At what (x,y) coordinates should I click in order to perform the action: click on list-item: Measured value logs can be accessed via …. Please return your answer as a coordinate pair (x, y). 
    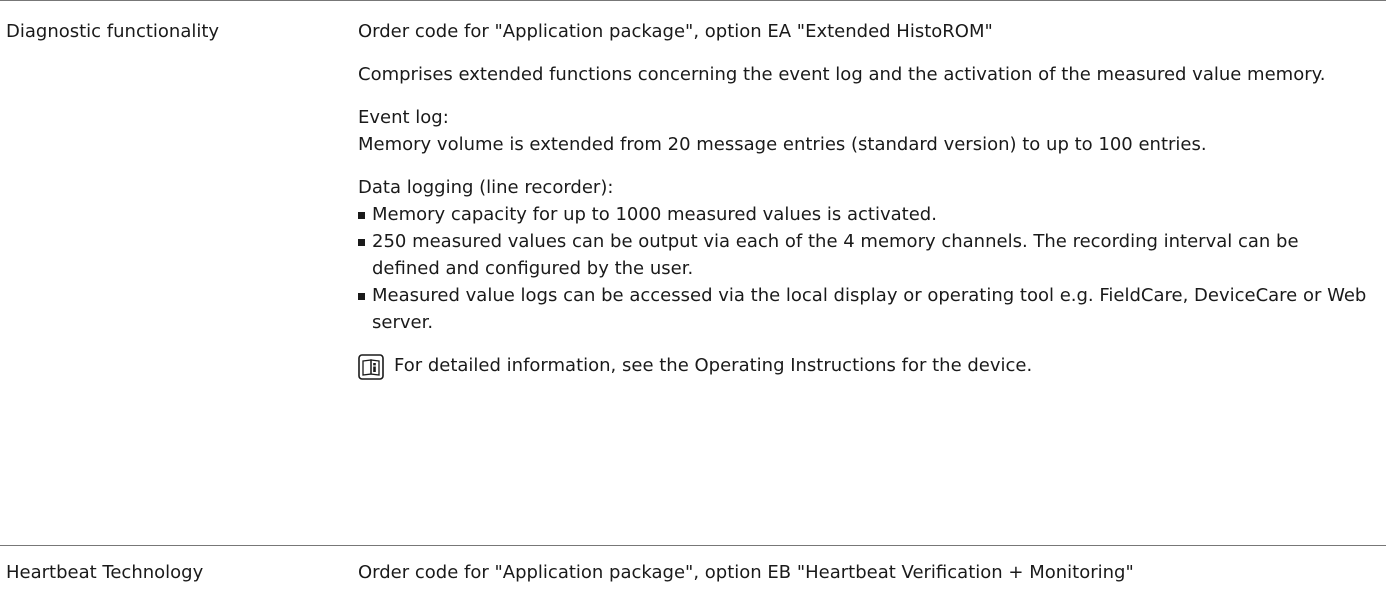
    Looking at the image, I should click on (863, 309).